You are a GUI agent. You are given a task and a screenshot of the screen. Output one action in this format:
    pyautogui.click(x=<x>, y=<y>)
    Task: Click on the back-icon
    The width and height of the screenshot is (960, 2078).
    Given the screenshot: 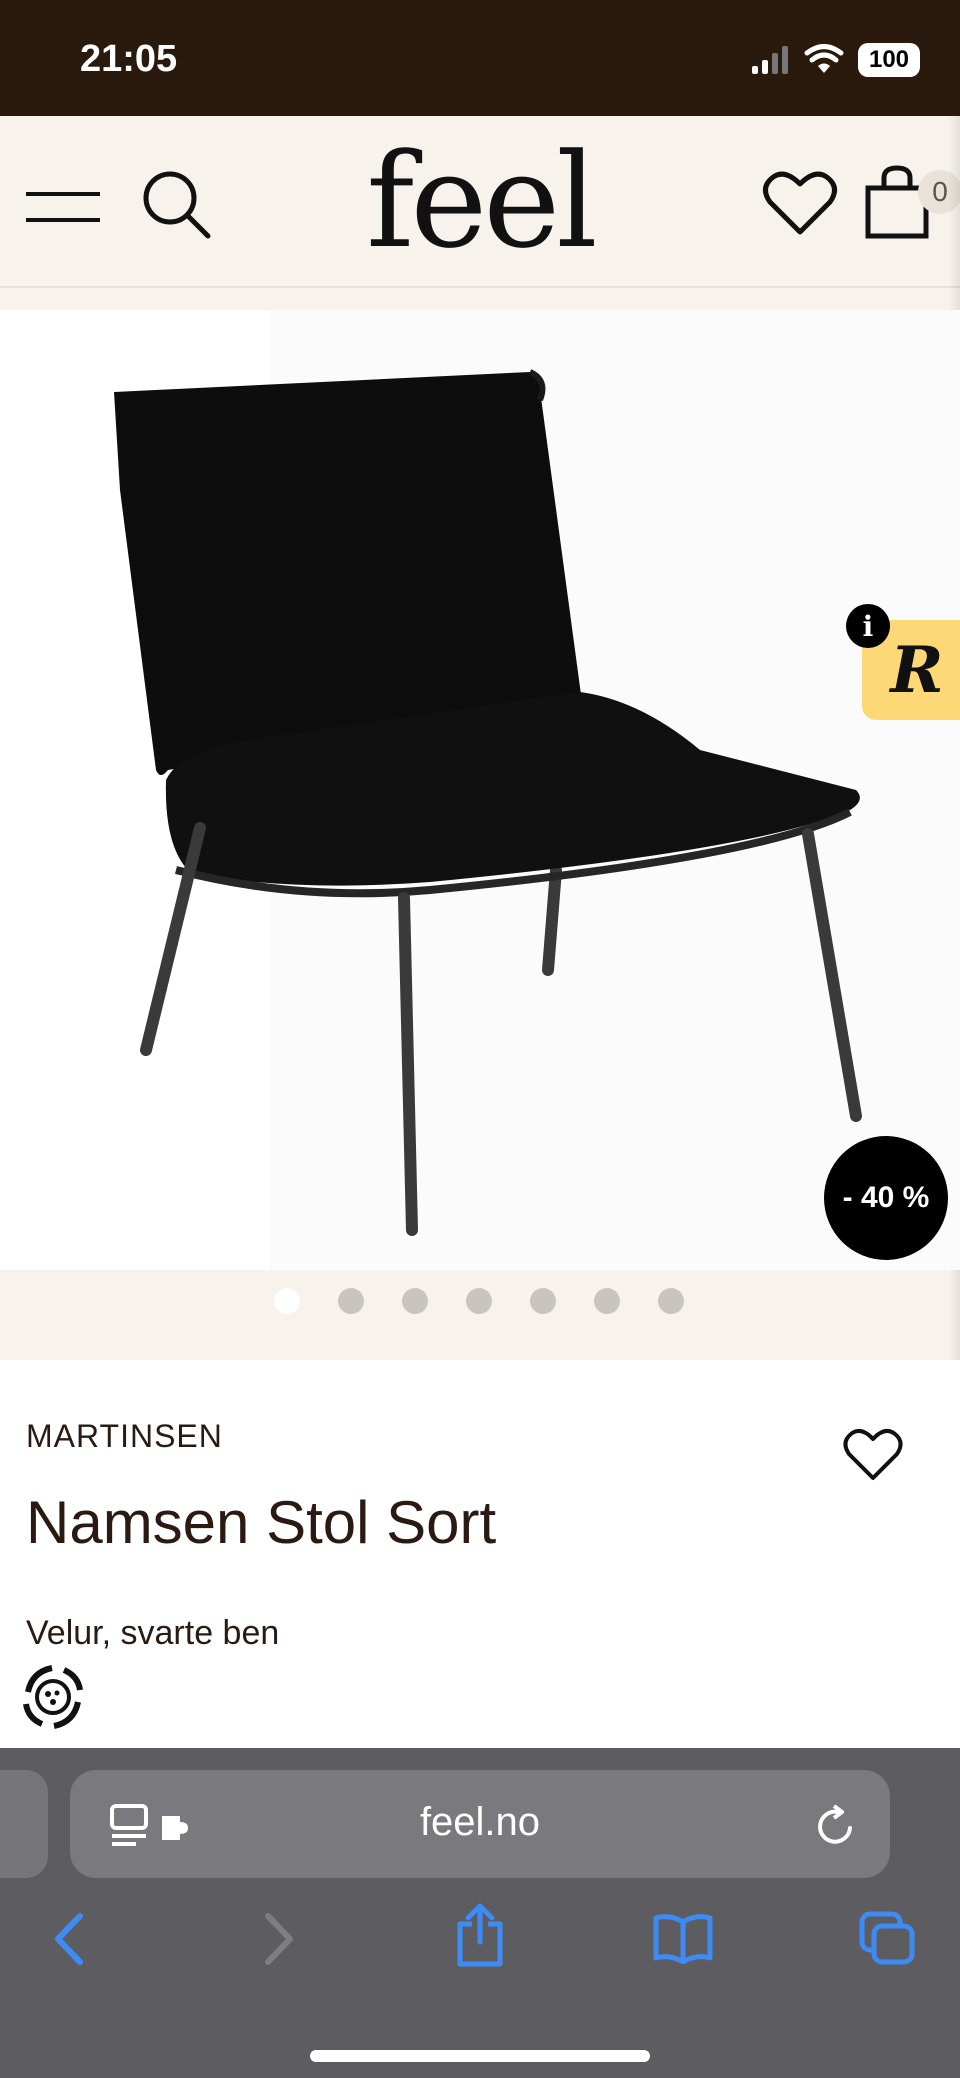 What is the action you would take?
    pyautogui.click(x=70, y=1939)
    